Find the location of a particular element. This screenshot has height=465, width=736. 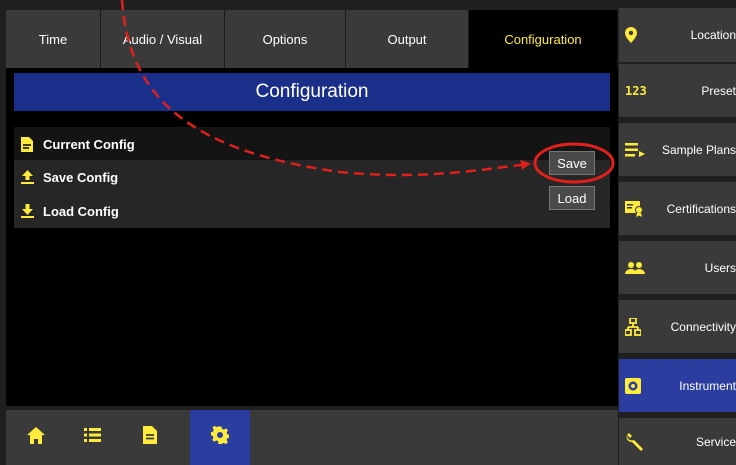

sidebar-item-certifications: Certifications is located at coordinates (677, 207).